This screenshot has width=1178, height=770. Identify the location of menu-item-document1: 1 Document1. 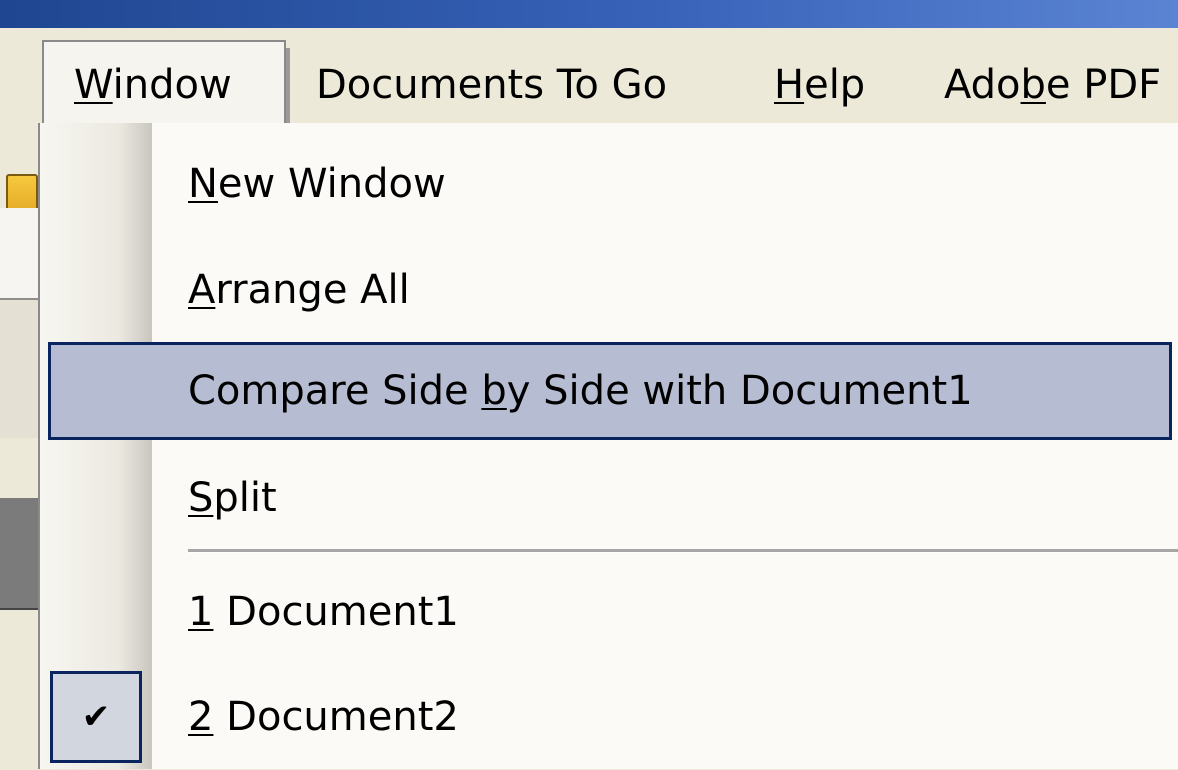
(609, 612).